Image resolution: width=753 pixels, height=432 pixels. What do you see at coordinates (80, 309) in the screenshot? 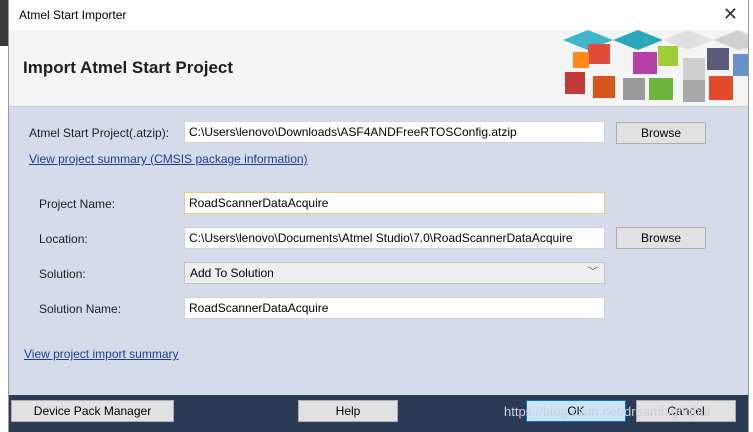
I see `solution-name-label: Solution Name:` at bounding box center [80, 309].